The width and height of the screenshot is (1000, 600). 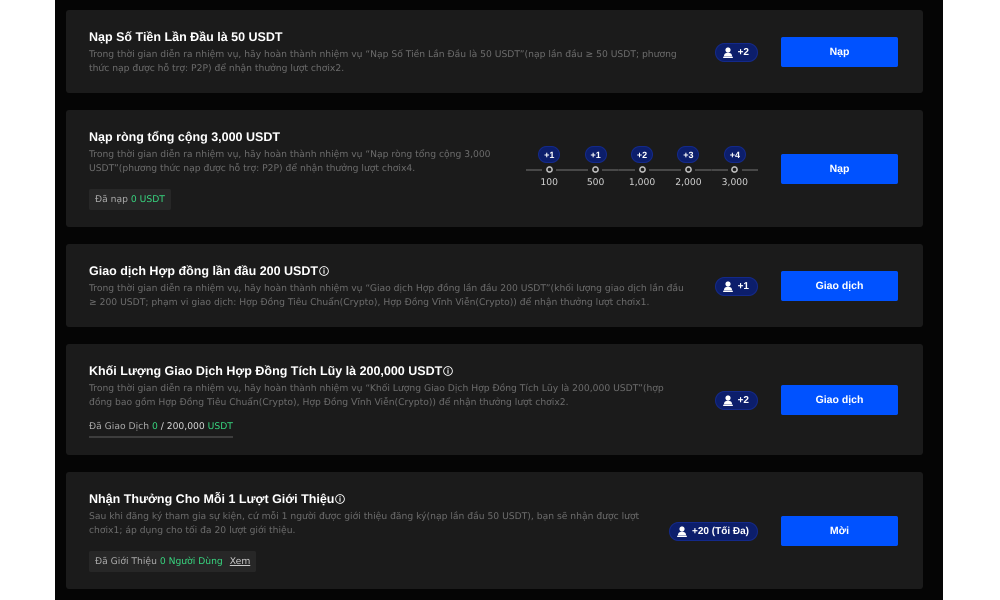 I want to click on action-button: Mời, so click(x=839, y=531).